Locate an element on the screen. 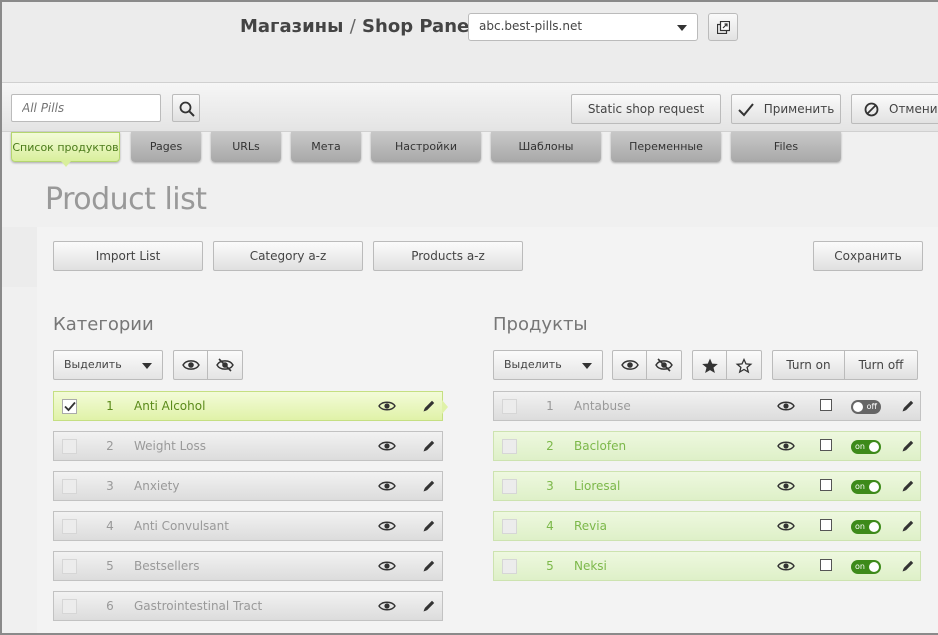 This screenshot has width=938, height=635. product-row: 5 Neksi on is located at coordinates (707, 566).